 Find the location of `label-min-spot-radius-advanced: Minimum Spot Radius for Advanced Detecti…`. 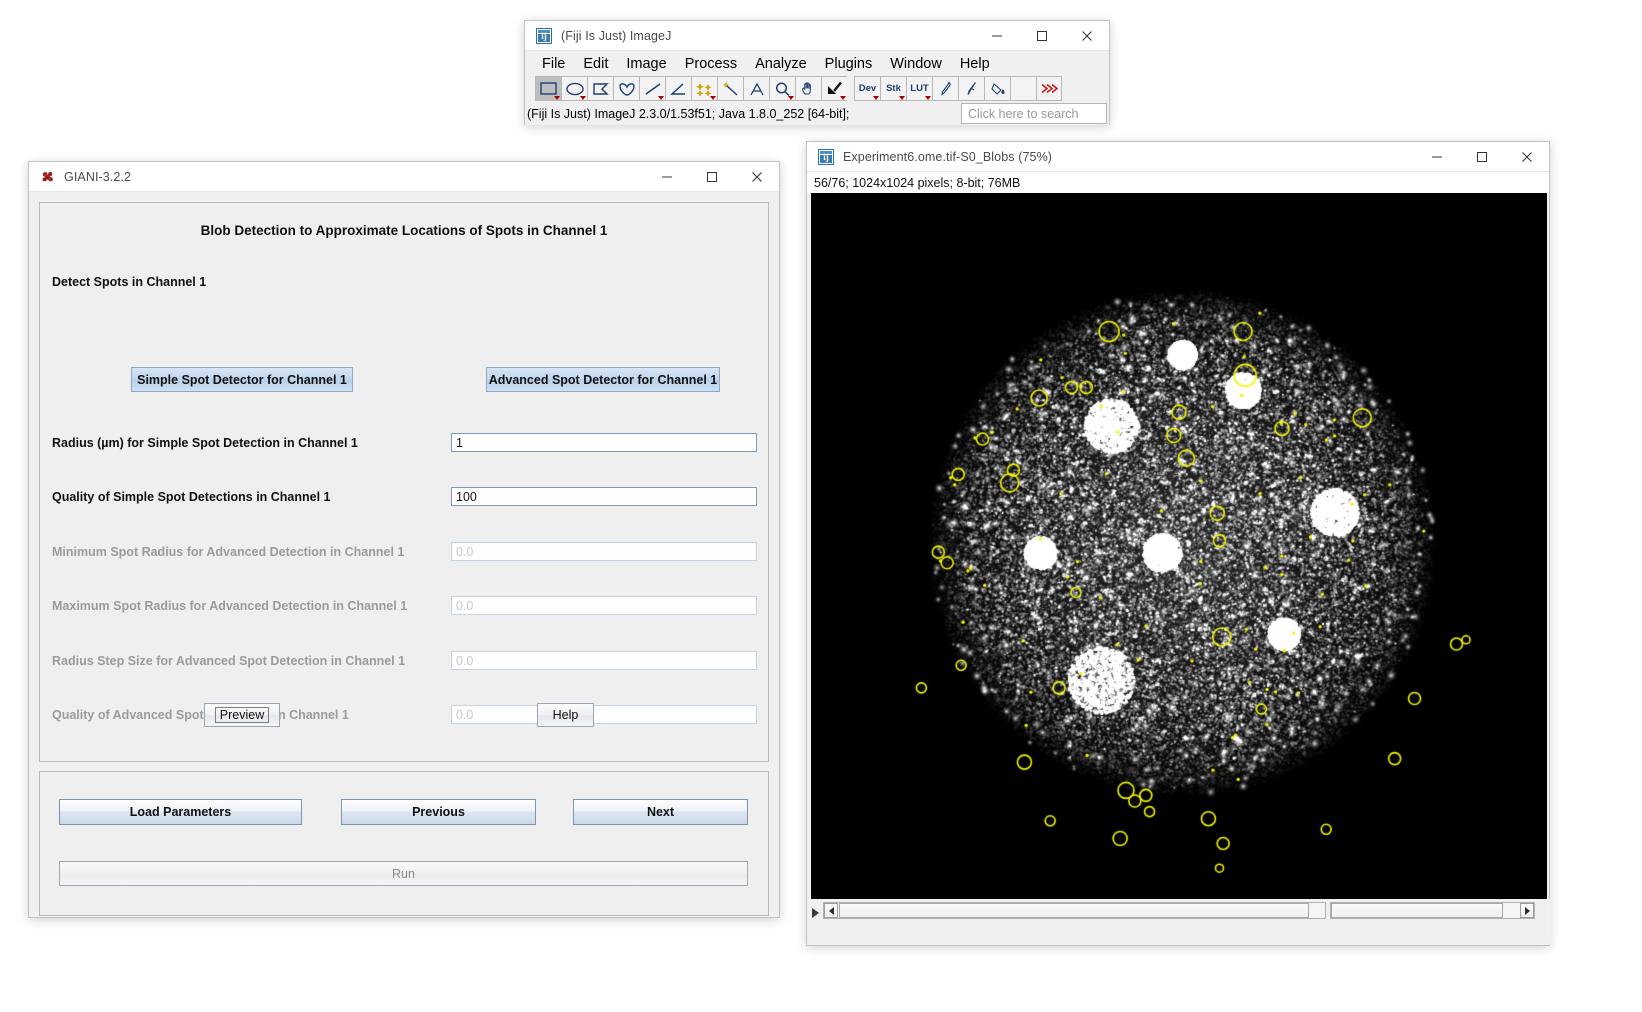

label-min-spot-radius-advanced: Minimum Spot Radius for Advanced Detecti… is located at coordinates (228, 552).